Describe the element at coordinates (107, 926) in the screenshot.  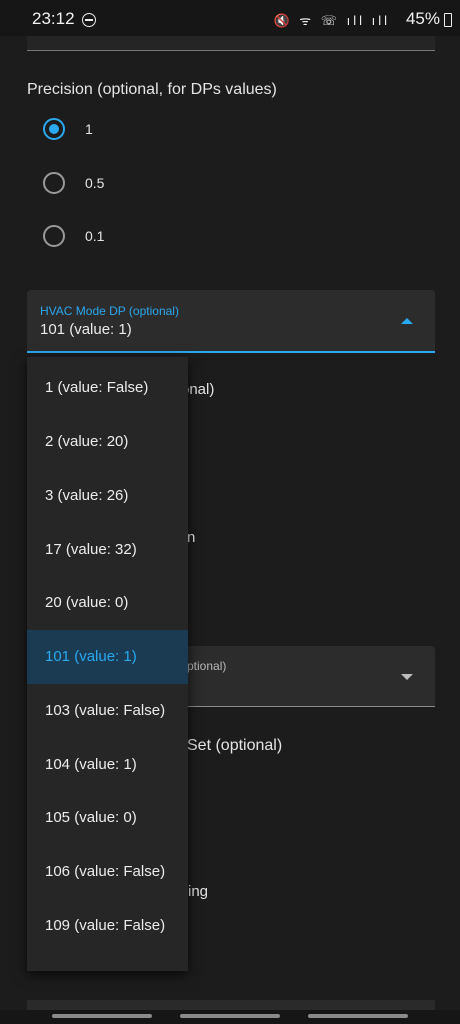
I see `menu-item: 109 (value: False)` at that location.